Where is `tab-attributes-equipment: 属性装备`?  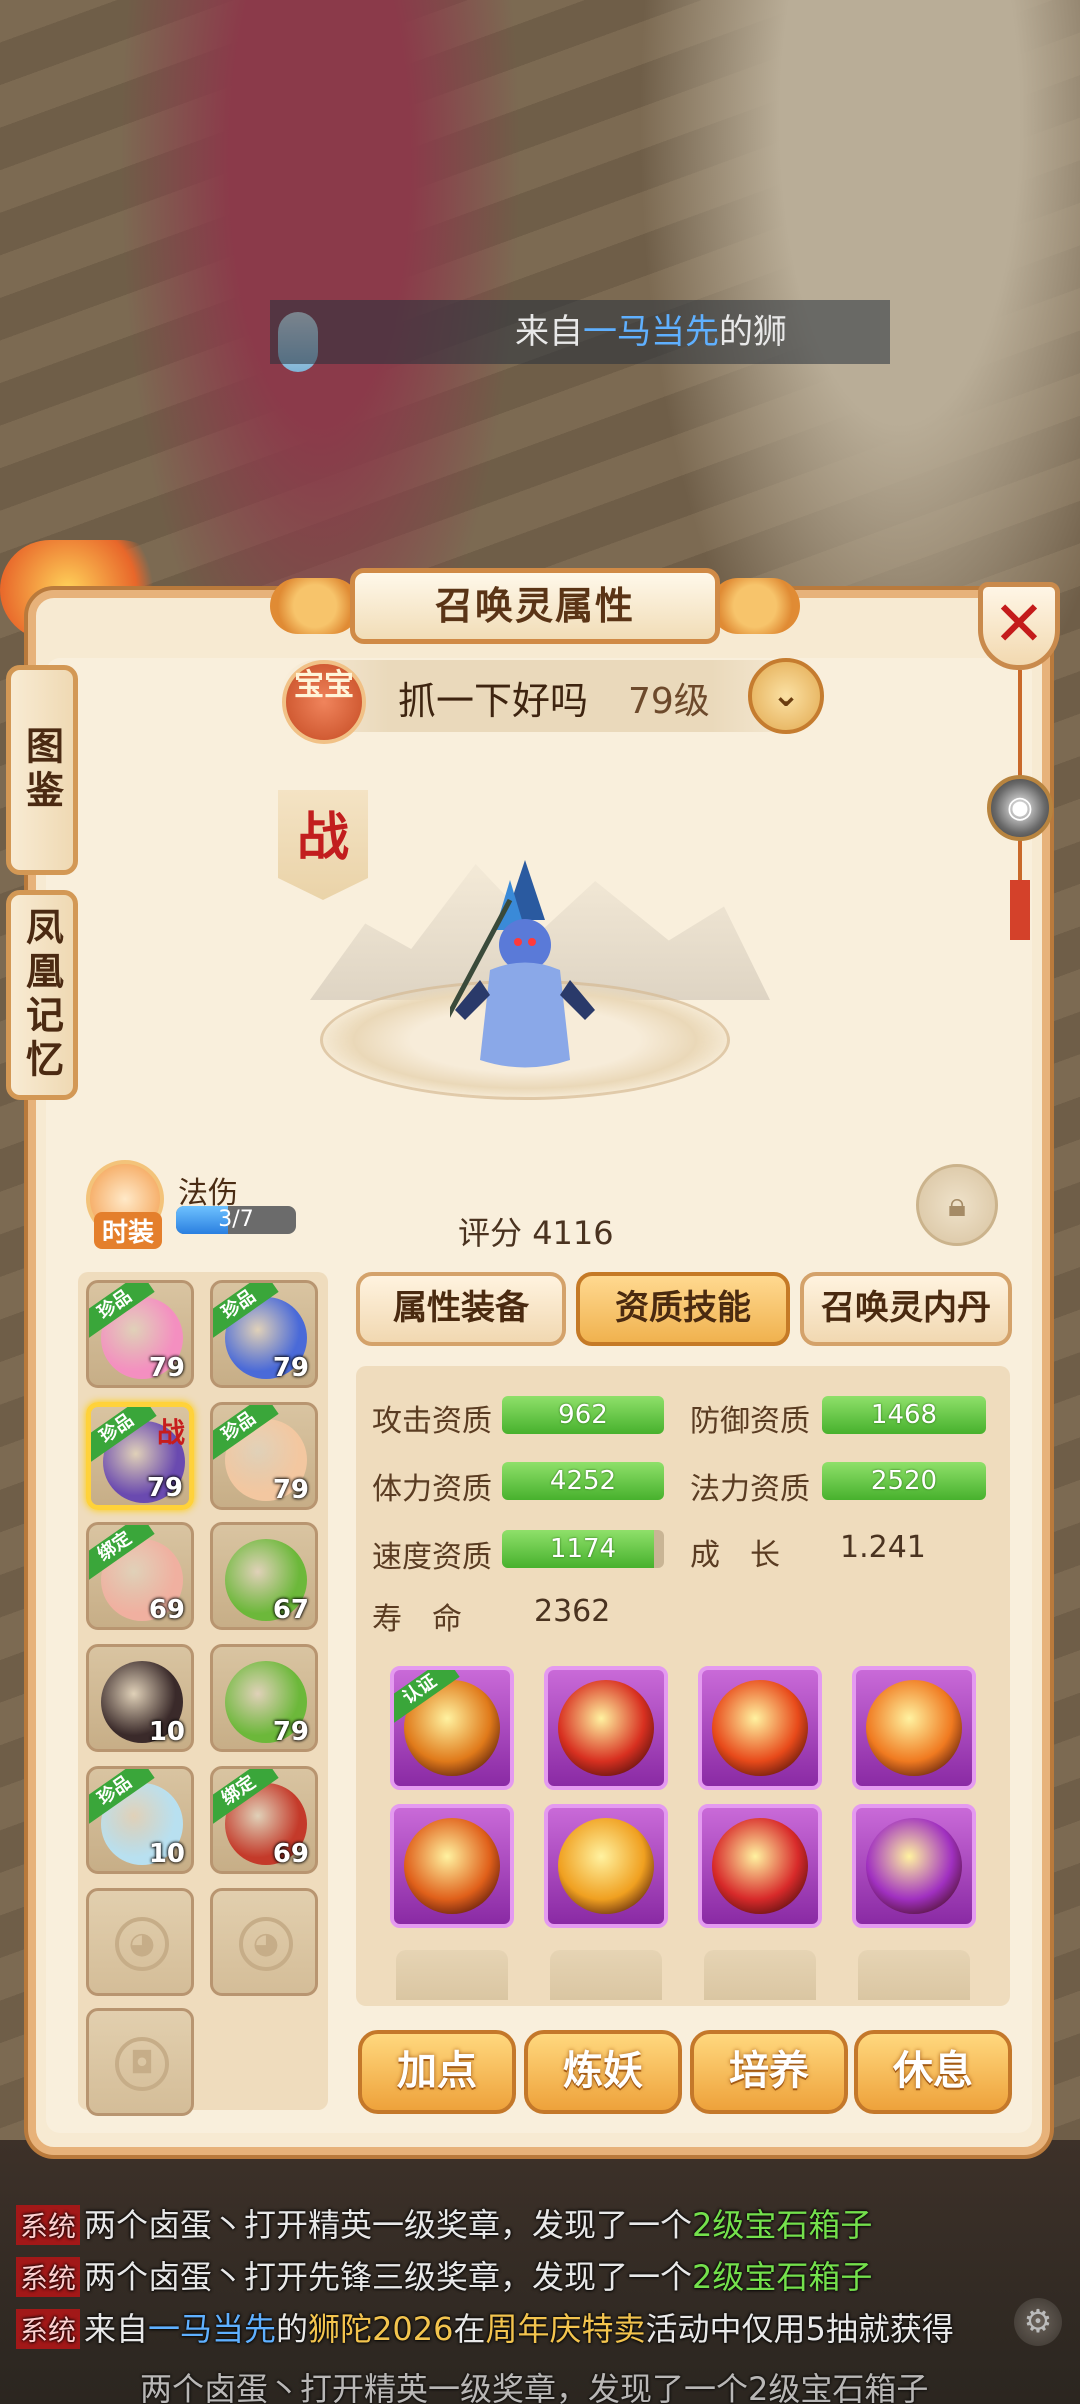 tab-attributes-equipment: 属性装备 is located at coordinates (461, 1309).